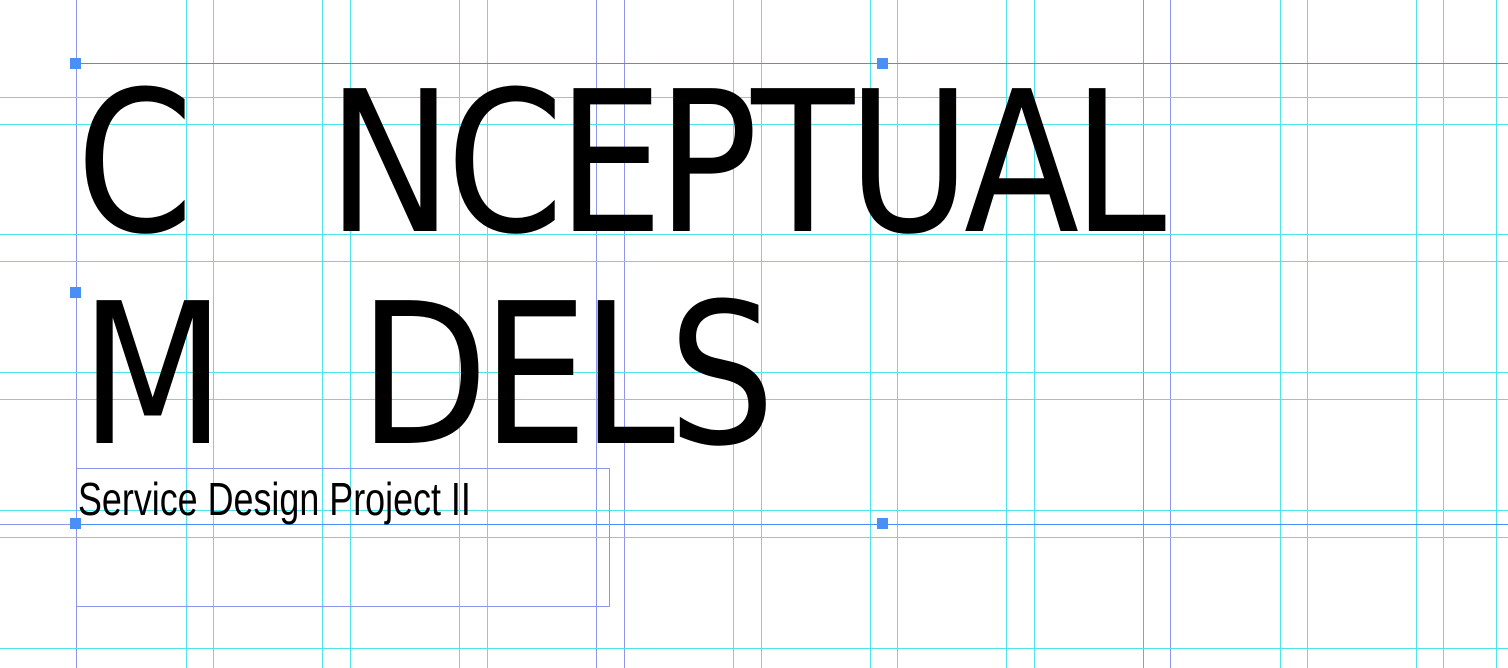 This screenshot has height=668, width=1508. I want to click on subtitle-text: Service Design Project II, so click(274, 499).